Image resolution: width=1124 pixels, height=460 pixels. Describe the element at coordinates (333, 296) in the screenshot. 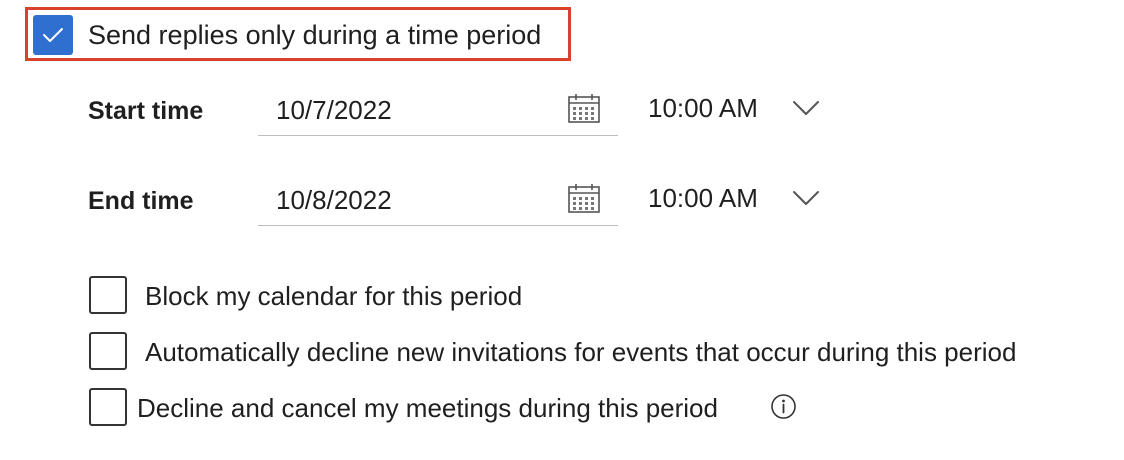

I see `block-calendar-label: Block my calendar for this period` at that location.